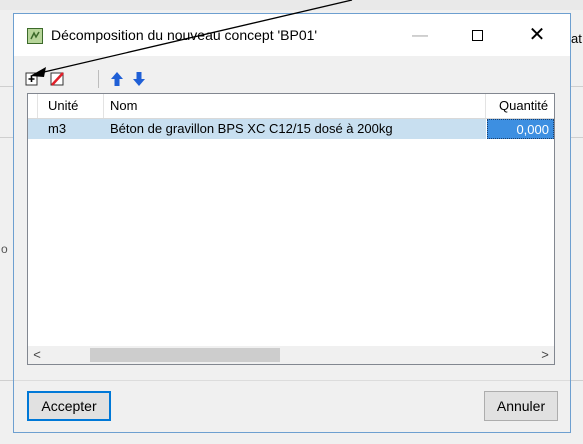 The width and height of the screenshot is (583, 444). I want to click on row-header-corner, so click(33, 106).